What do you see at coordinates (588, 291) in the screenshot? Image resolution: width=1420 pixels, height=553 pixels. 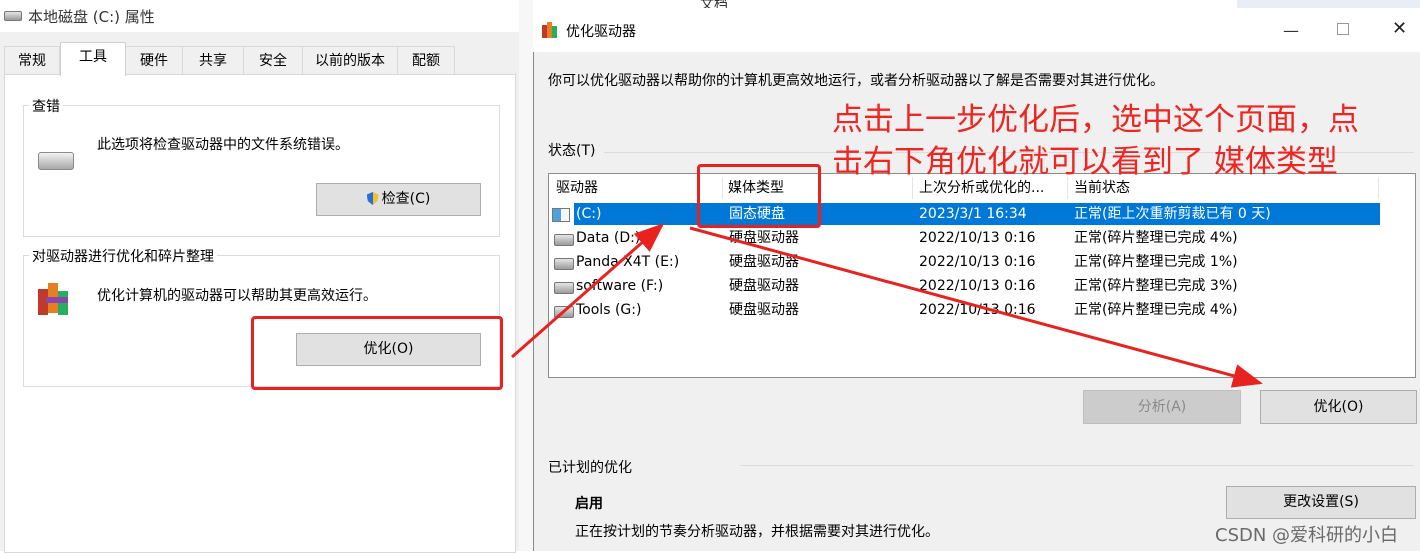 I see `arrow-to-media-type` at bounding box center [588, 291].